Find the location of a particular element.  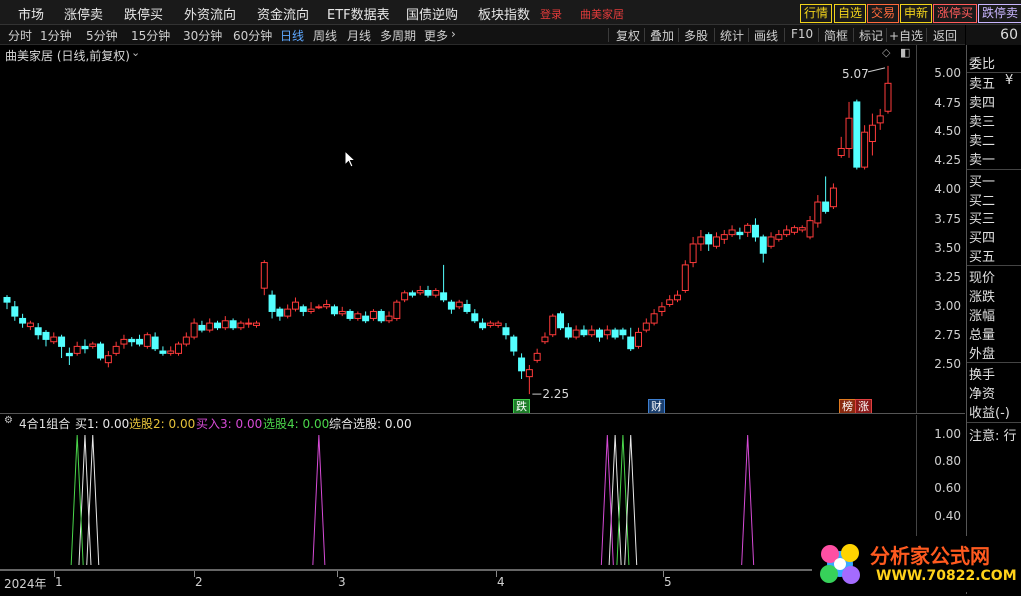

price-tick: 2.50 is located at coordinates (947, 364).